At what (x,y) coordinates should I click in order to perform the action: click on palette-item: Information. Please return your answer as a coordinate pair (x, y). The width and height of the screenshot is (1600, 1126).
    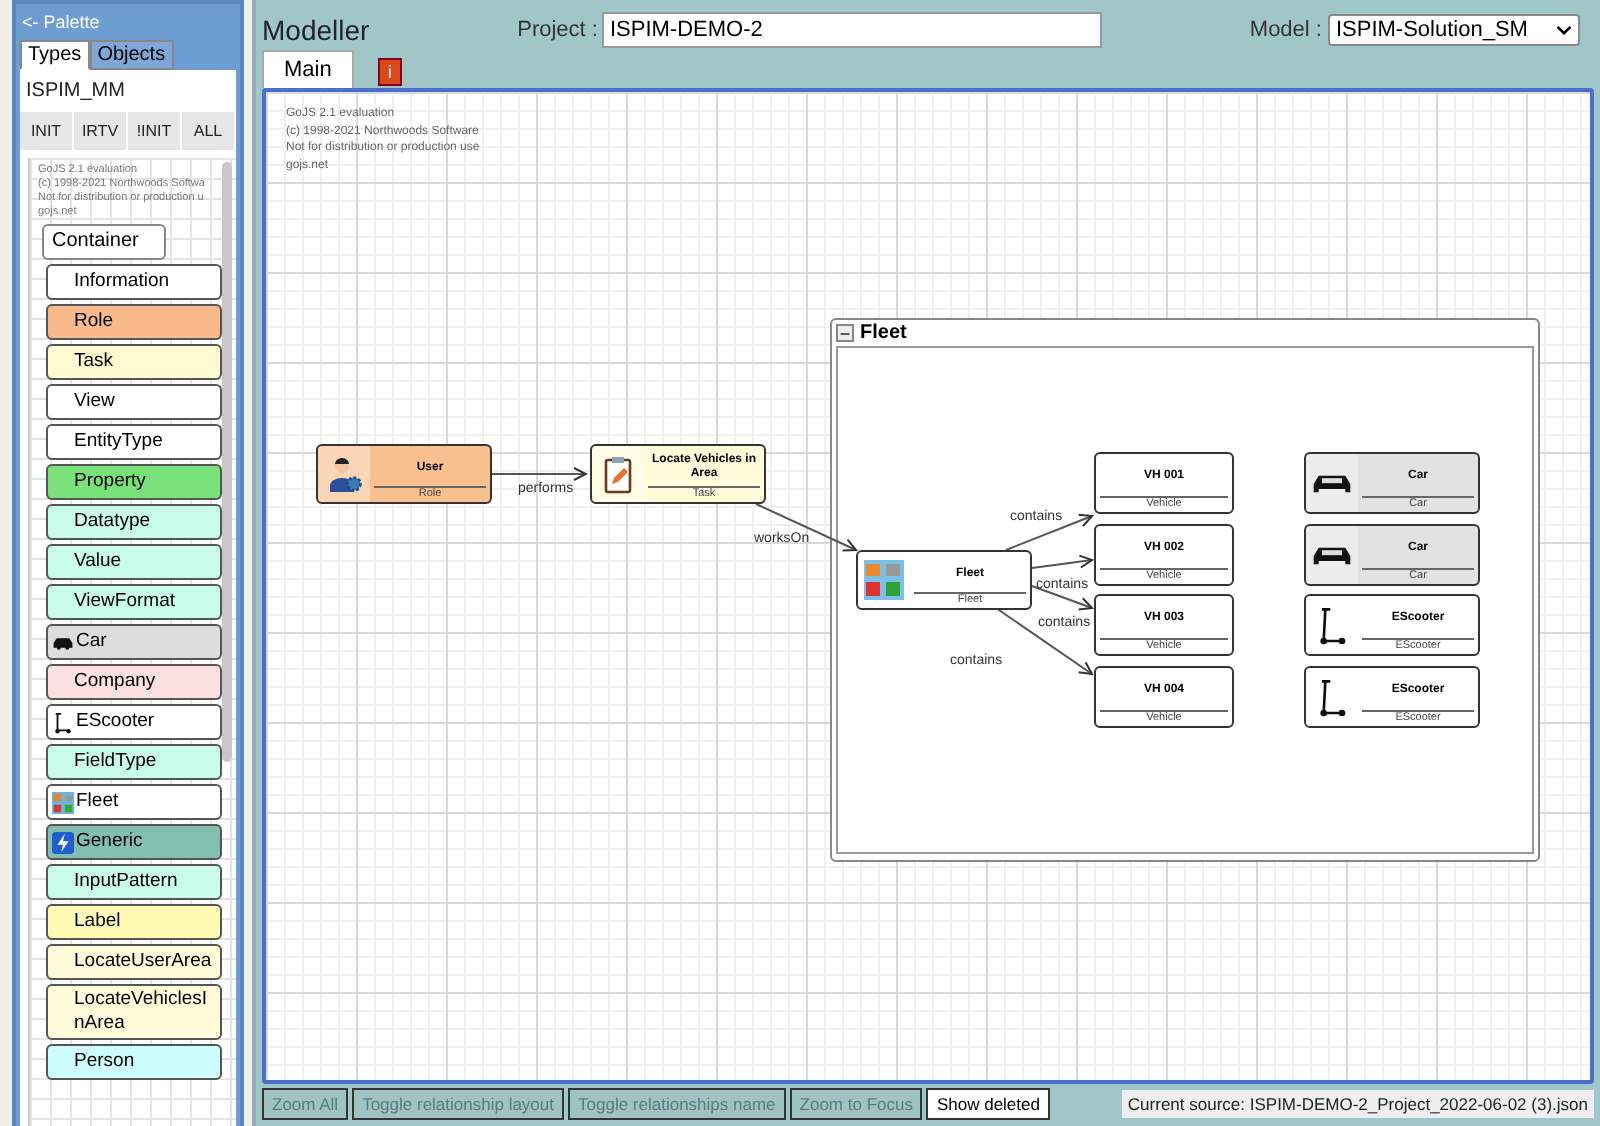
    Looking at the image, I should click on (134, 282).